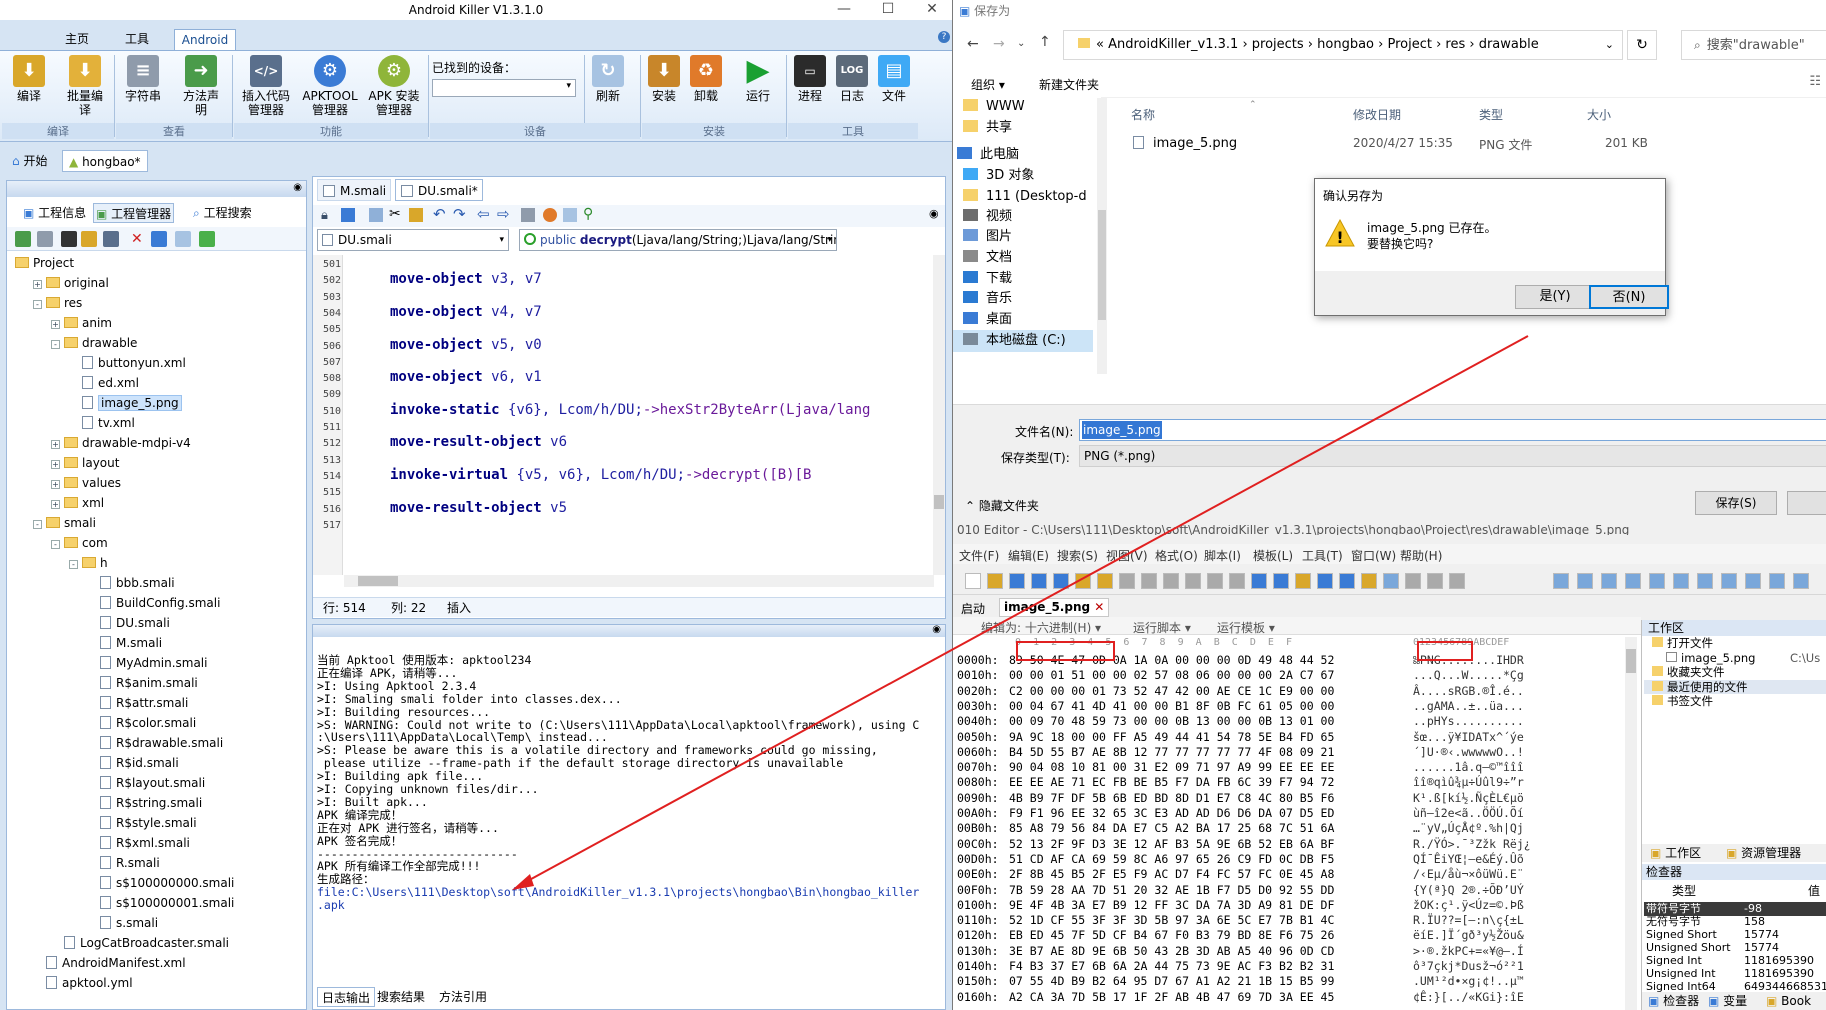 The image size is (1826, 1010). What do you see at coordinates (77, 40) in the screenshot?
I see `tab-home: 主页` at bounding box center [77, 40].